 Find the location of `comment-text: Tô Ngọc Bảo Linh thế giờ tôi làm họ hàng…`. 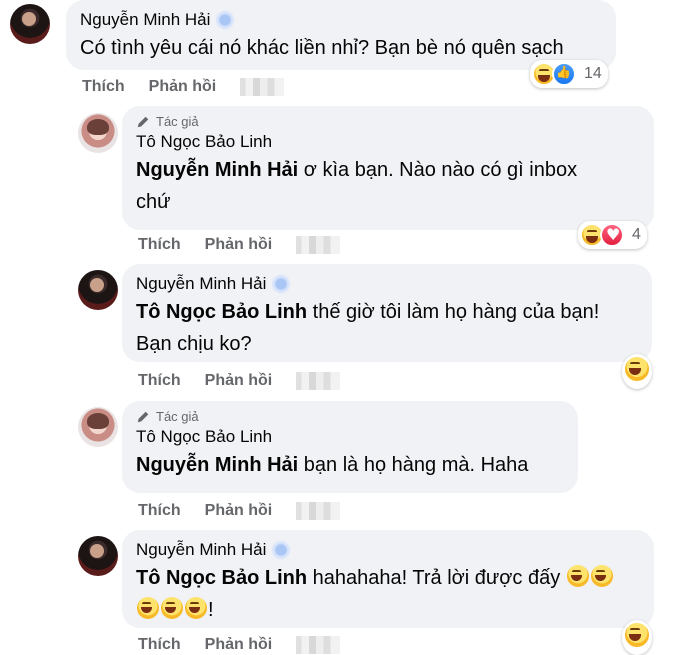

comment-text: Tô Ngọc Bảo Linh thế giờ tôi làm họ hàng… is located at coordinates (368, 312).